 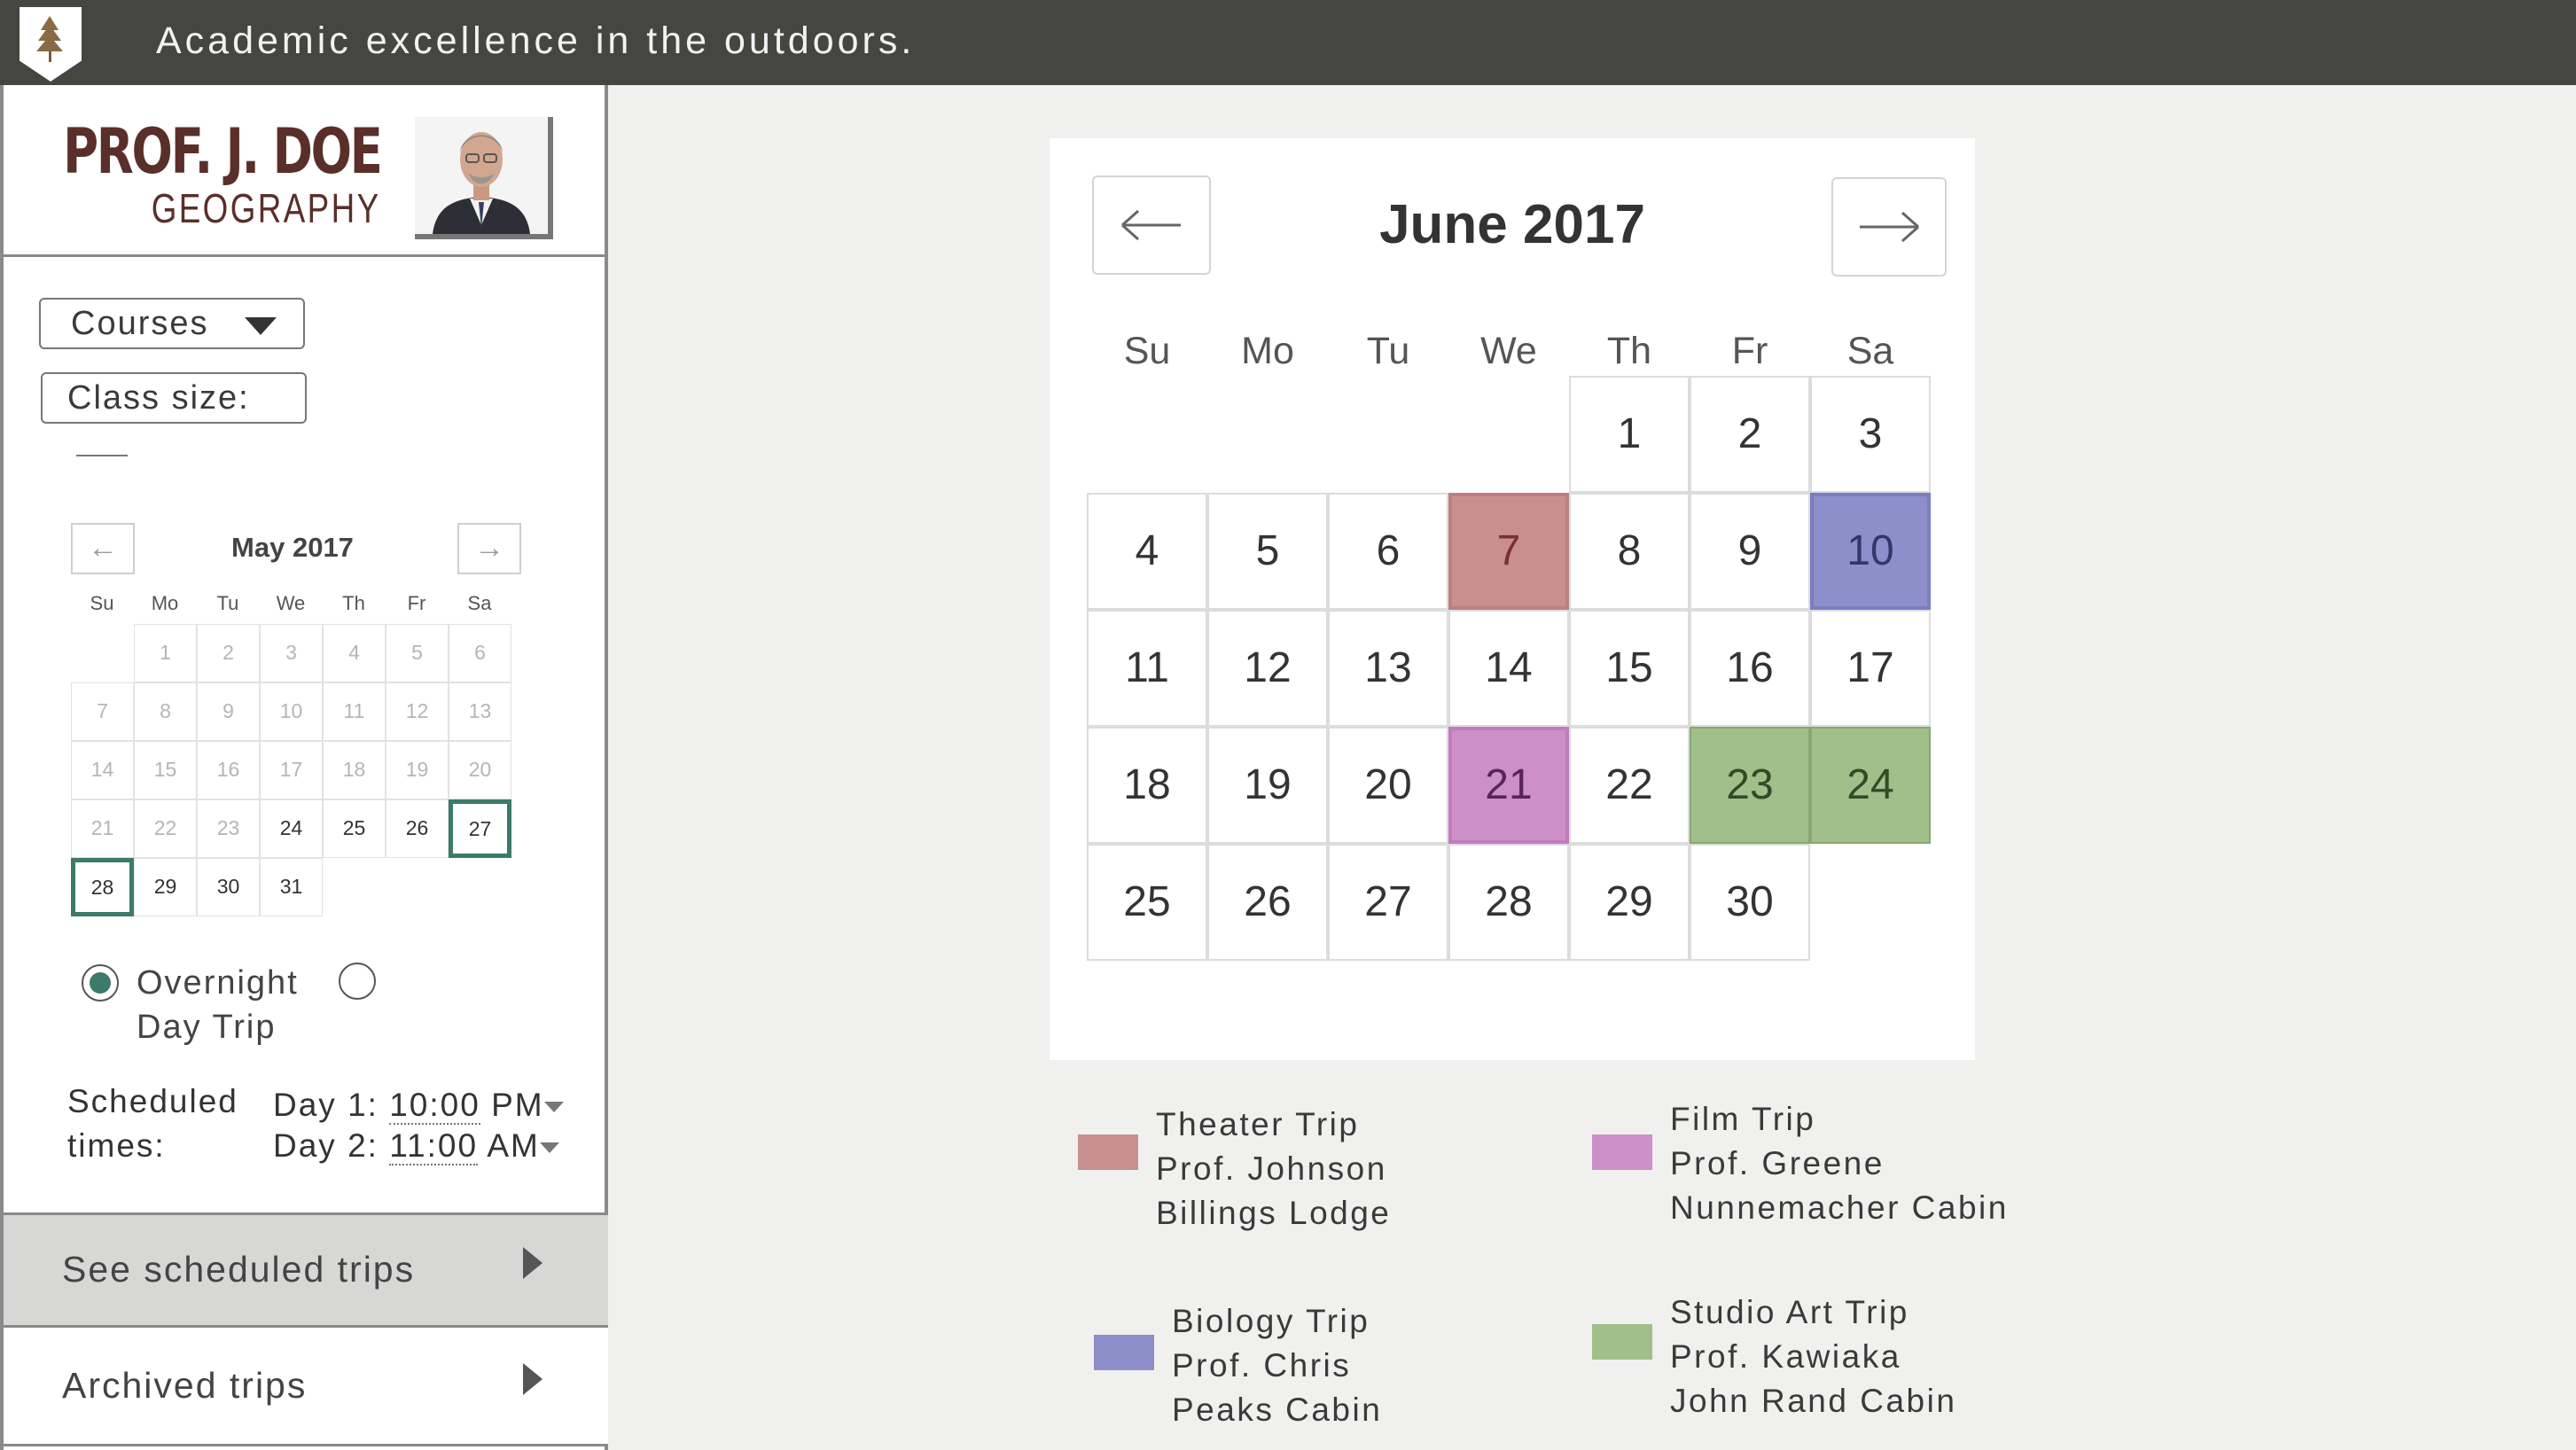 I want to click on mini-calendar-day: 24, so click(x=291, y=828).